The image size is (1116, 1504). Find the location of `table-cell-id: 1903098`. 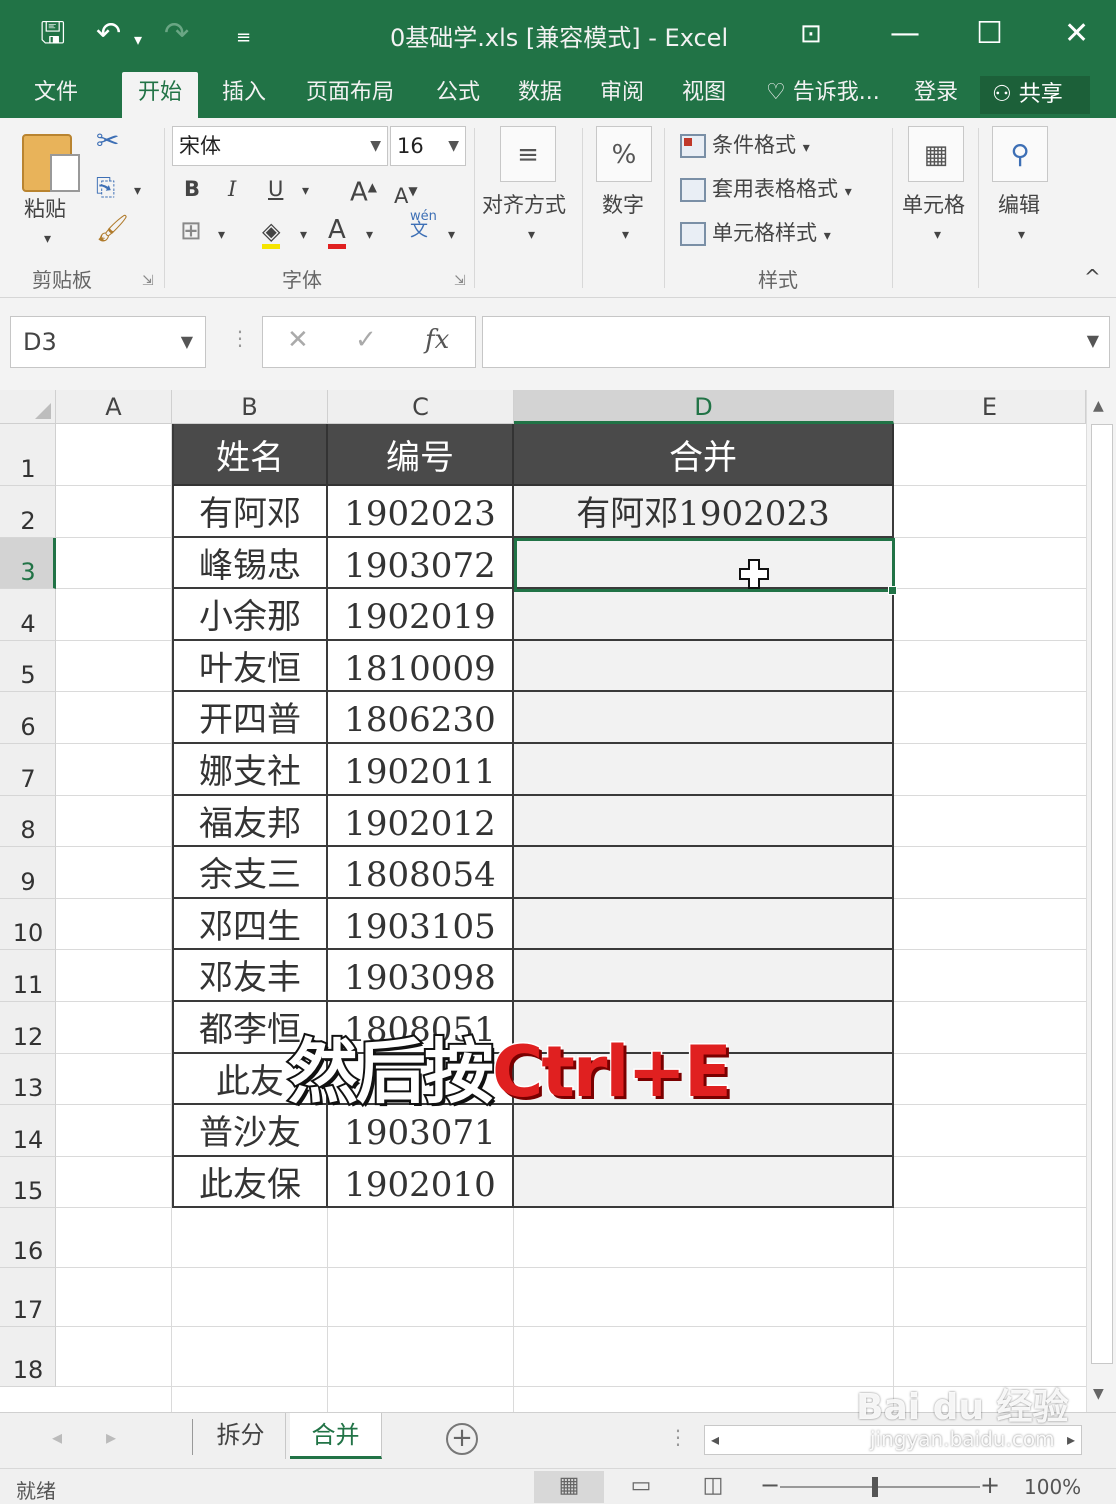

table-cell-id: 1903098 is located at coordinates (421, 976).